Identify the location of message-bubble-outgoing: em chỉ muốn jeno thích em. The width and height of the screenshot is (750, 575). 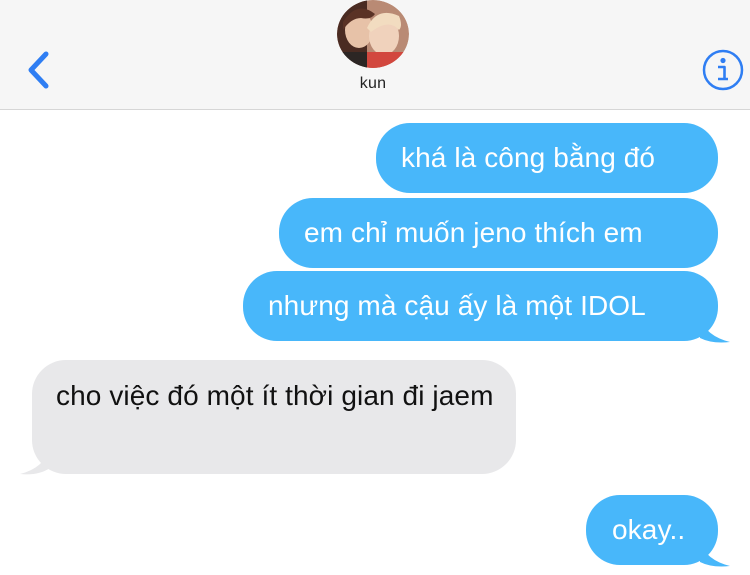
(498, 233).